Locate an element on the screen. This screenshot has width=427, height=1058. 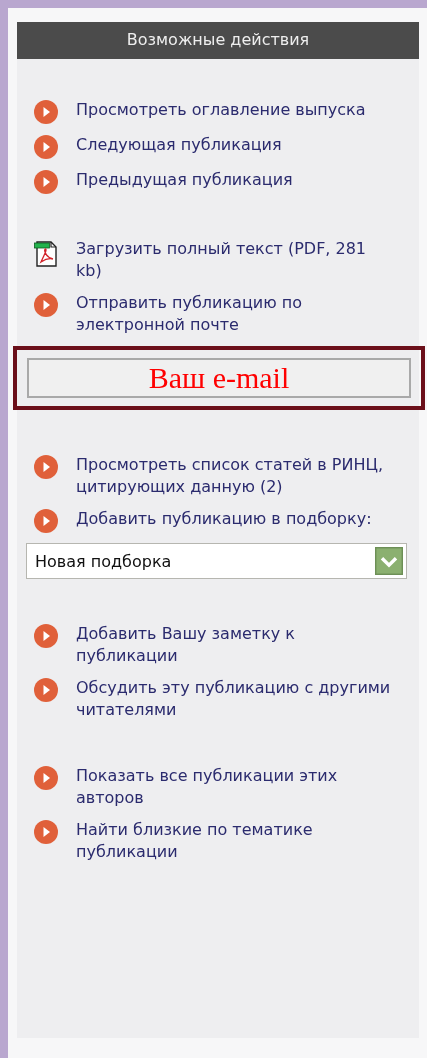
action-link: Просмотреть оглавление выпуска is located at coordinates (236, 110).